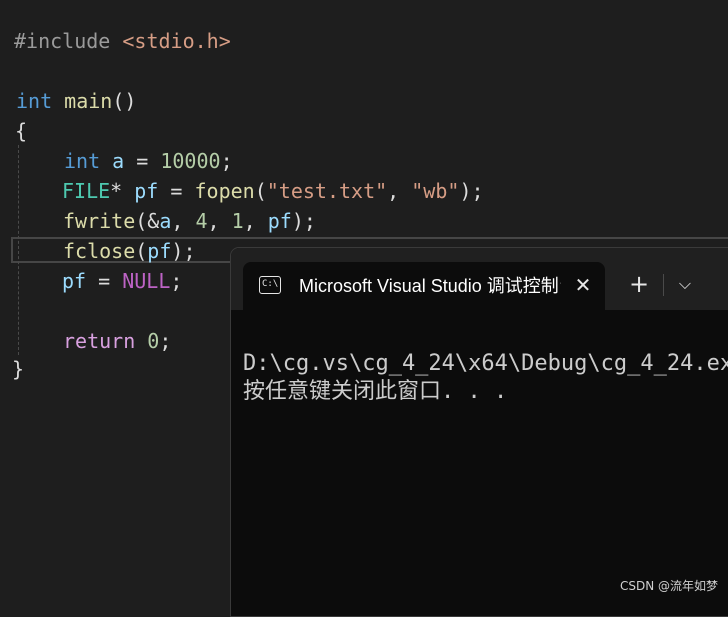  Describe the element at coordinates (153, 341) in the screenshot. I see `number-0: 0` at that location.